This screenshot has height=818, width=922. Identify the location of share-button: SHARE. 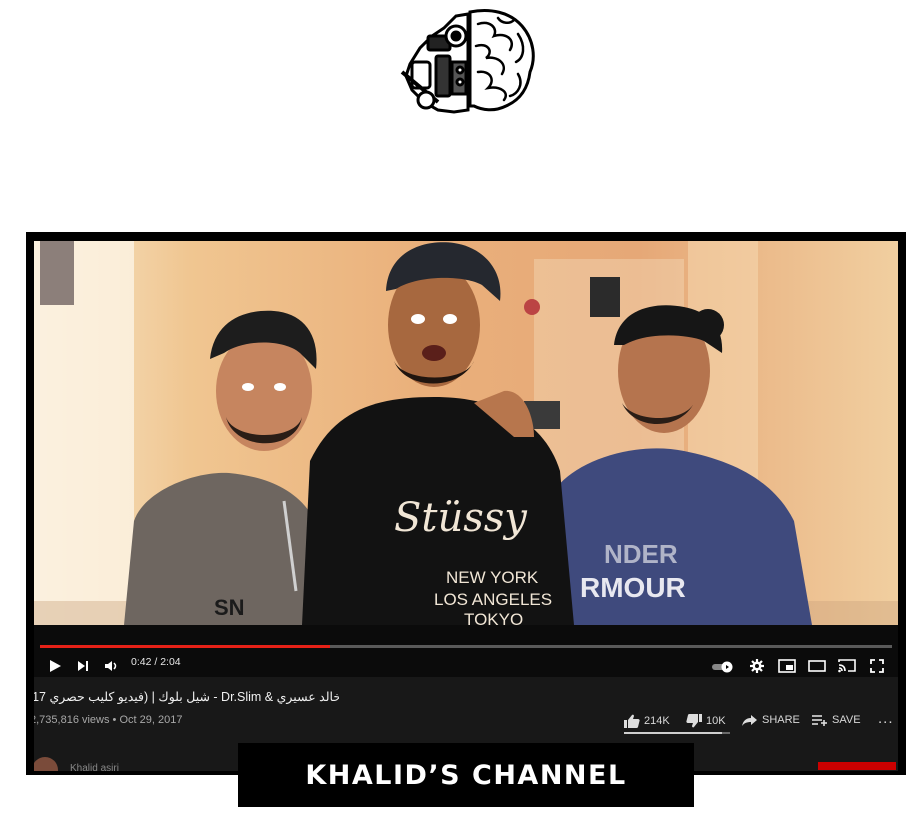
(771, 720).